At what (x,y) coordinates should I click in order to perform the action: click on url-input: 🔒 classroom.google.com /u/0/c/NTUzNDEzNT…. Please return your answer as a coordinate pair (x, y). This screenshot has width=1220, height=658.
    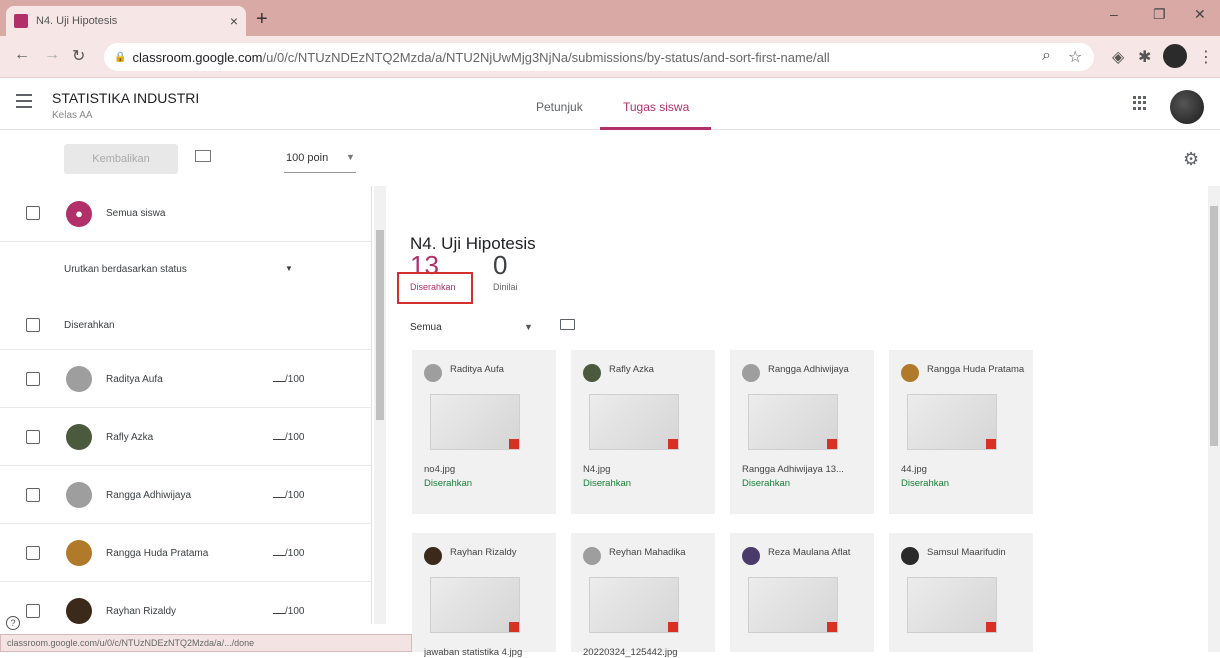
    Looking at the image, I should click on (599, 57).